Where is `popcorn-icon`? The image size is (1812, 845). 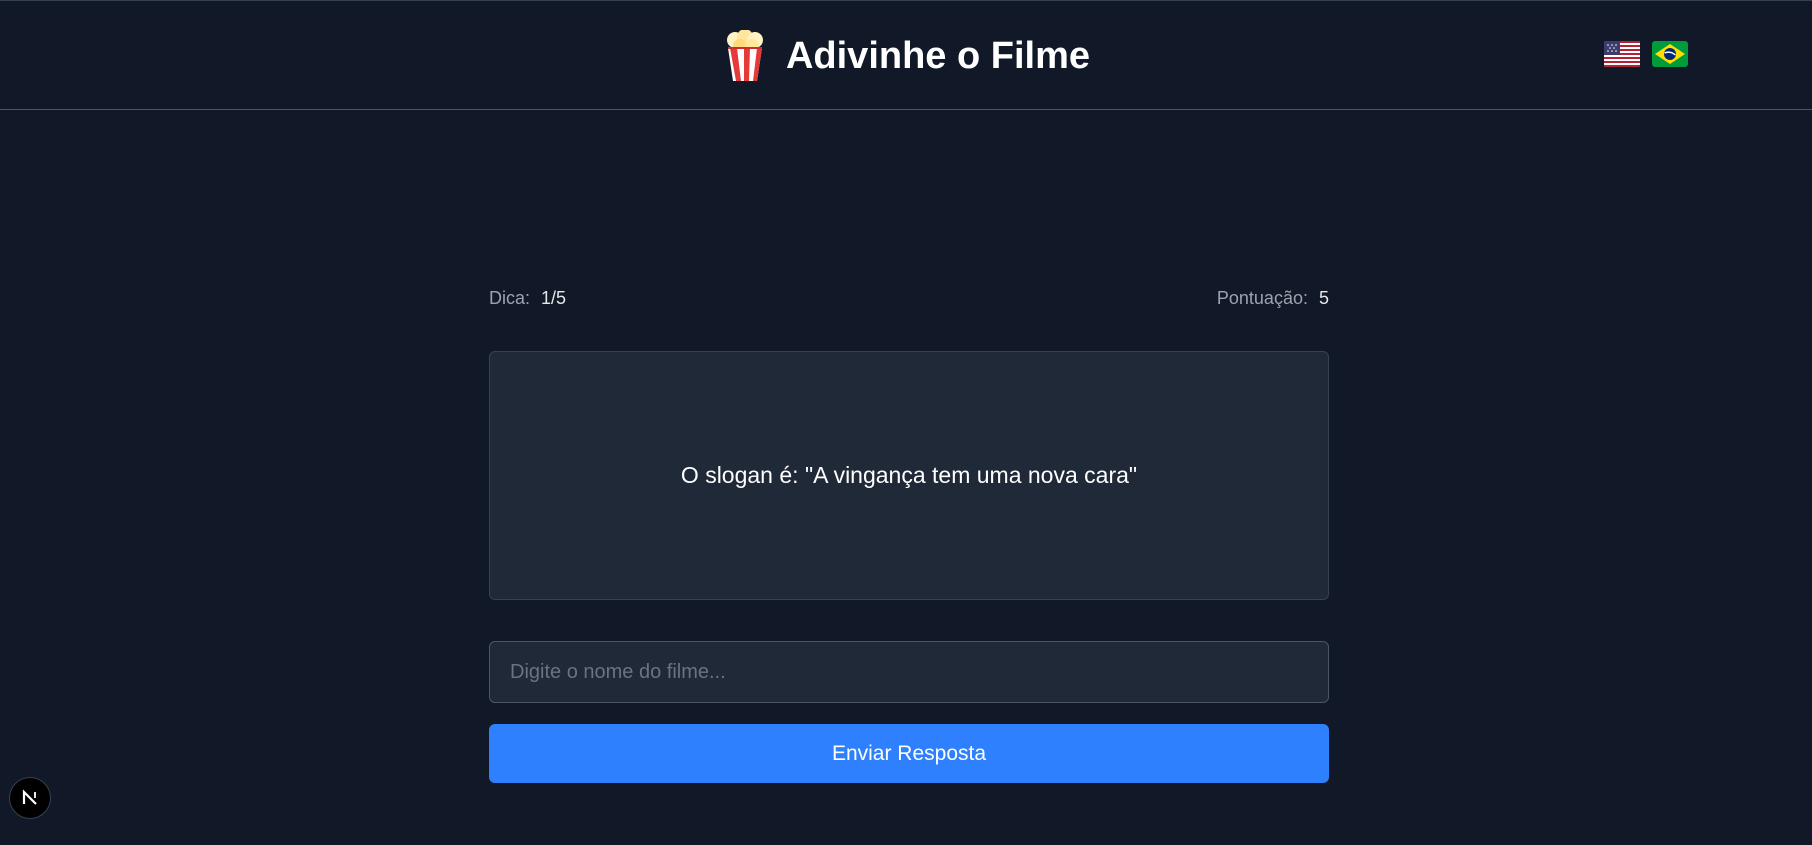 popcorn-icon is located at coordinates (744, 55).